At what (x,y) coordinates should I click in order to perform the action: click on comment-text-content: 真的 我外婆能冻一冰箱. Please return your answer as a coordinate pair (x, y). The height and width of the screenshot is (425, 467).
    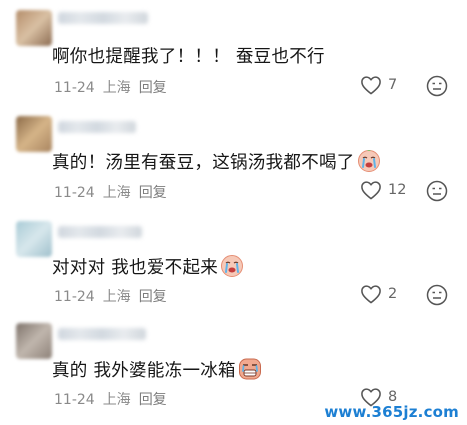
    Looking at the image, I should click on (144, 371).